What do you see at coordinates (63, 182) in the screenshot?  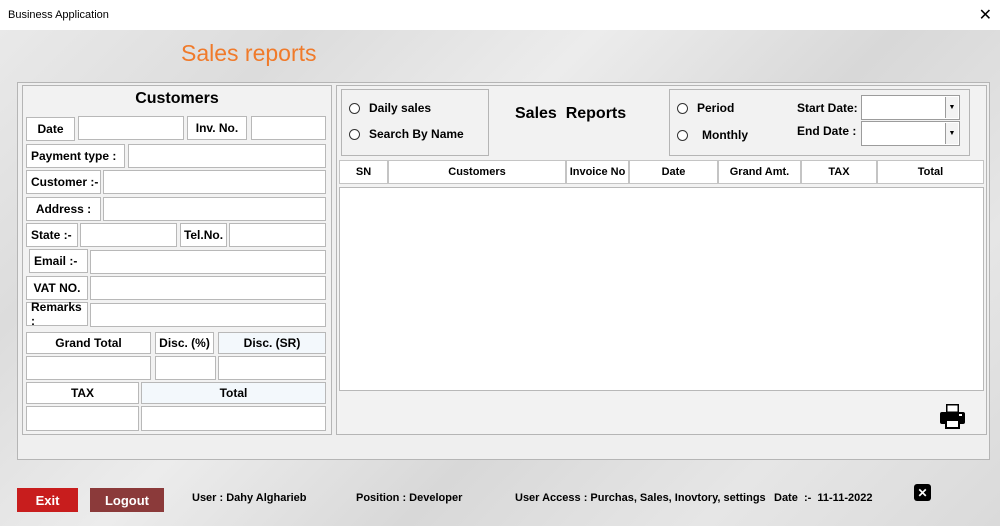 I see `customer-label: Customer :-` at bounding box center [63, 182].